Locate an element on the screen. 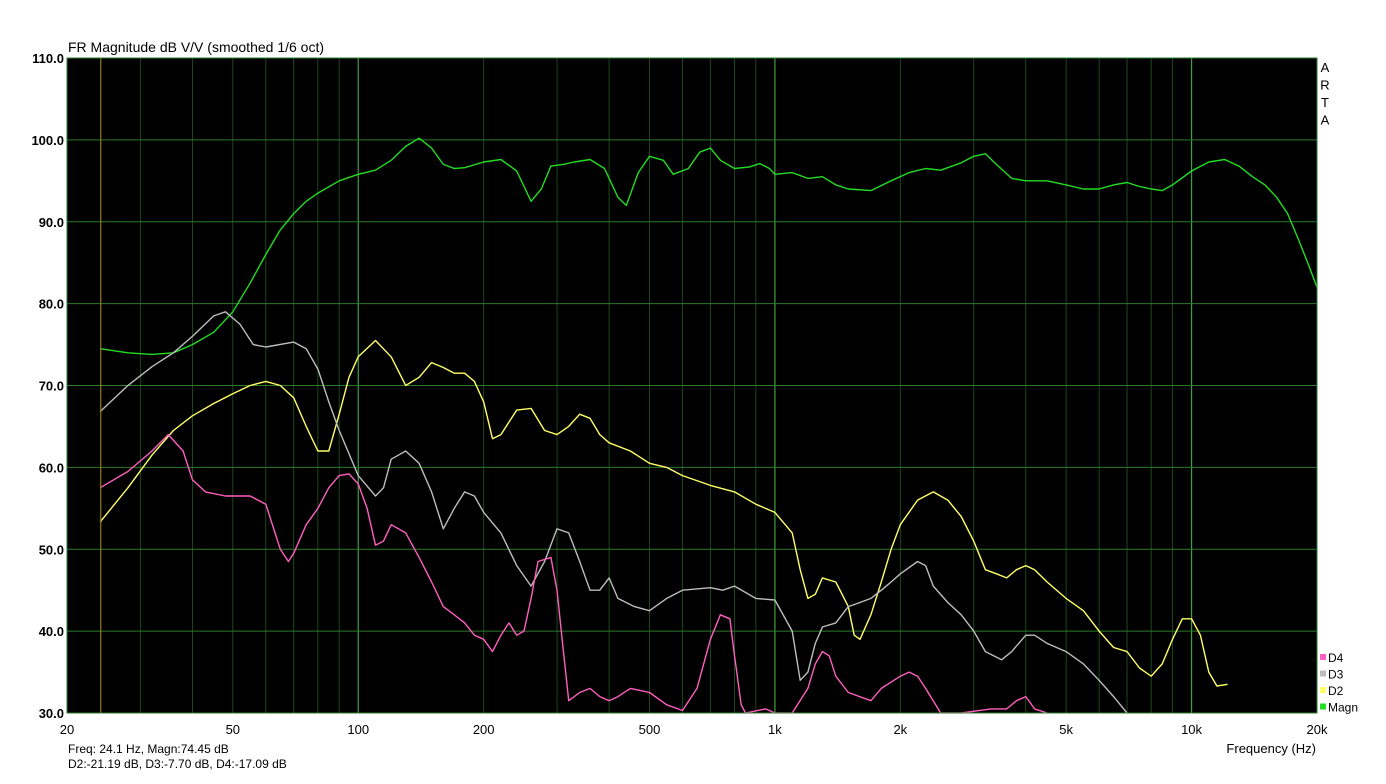  legend-swatch-d3 is located at coordinates (1323, 673).